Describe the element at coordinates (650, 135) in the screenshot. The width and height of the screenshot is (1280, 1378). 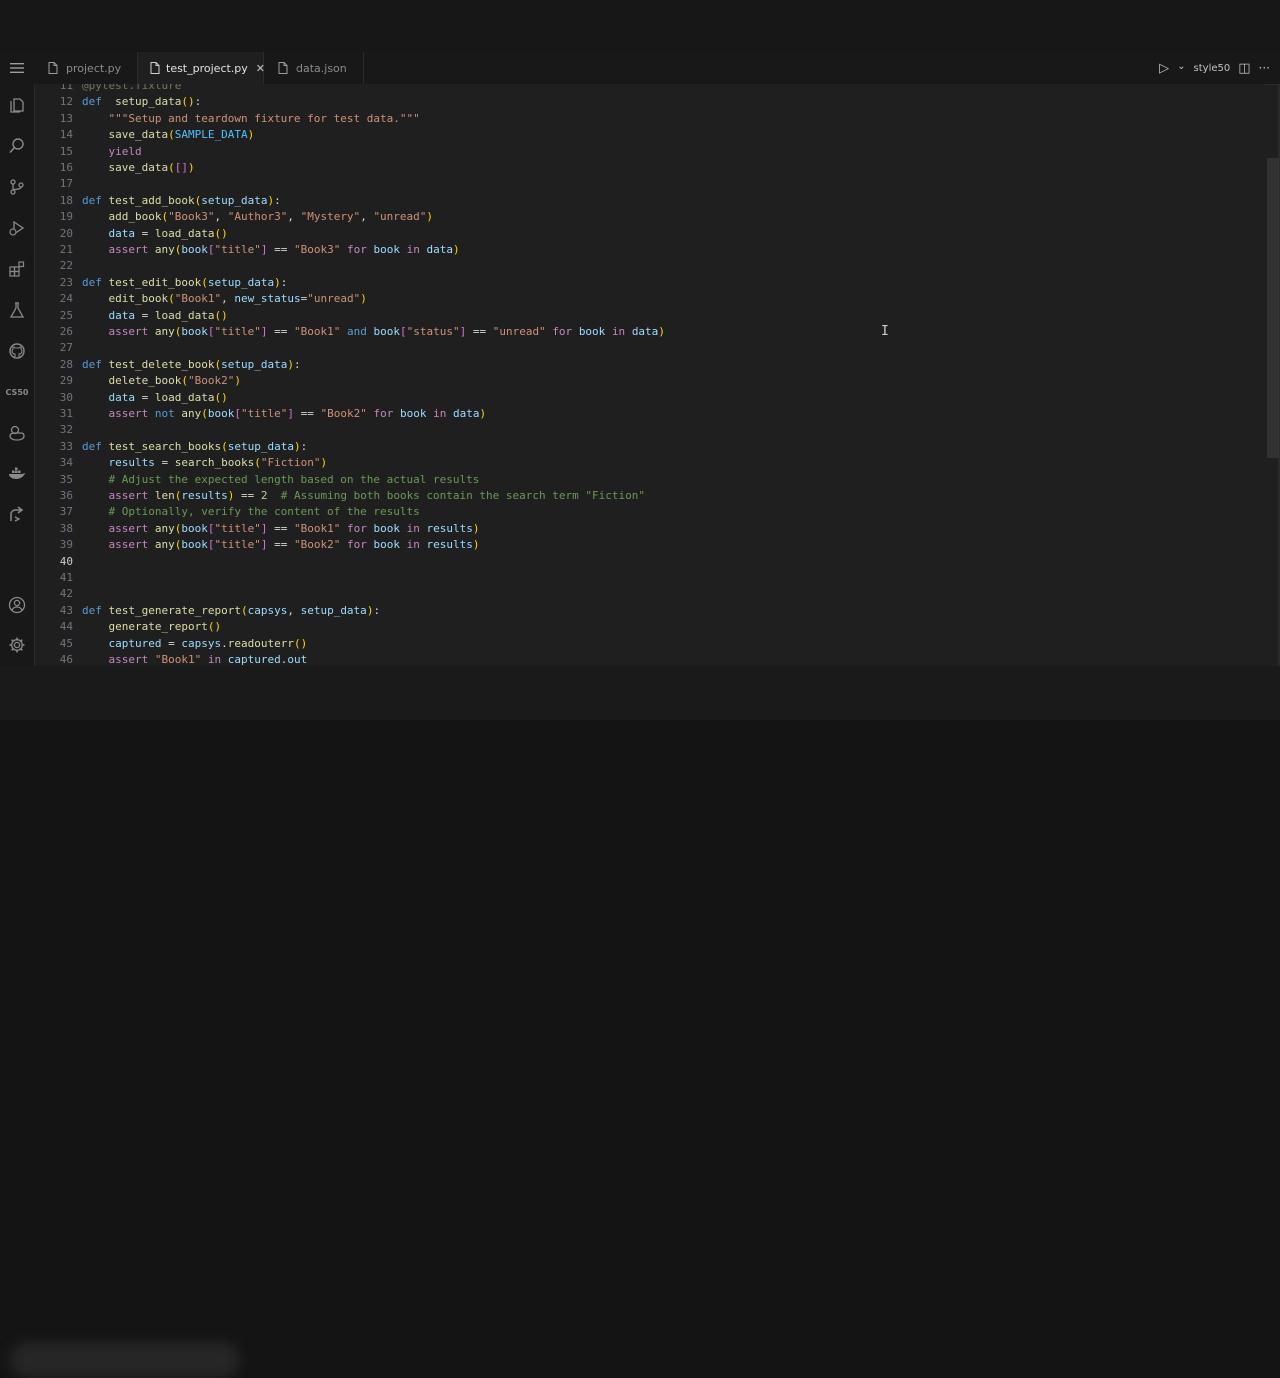
I see `code-line: 14 save_data(SAMPLE_DATA)` at that location.